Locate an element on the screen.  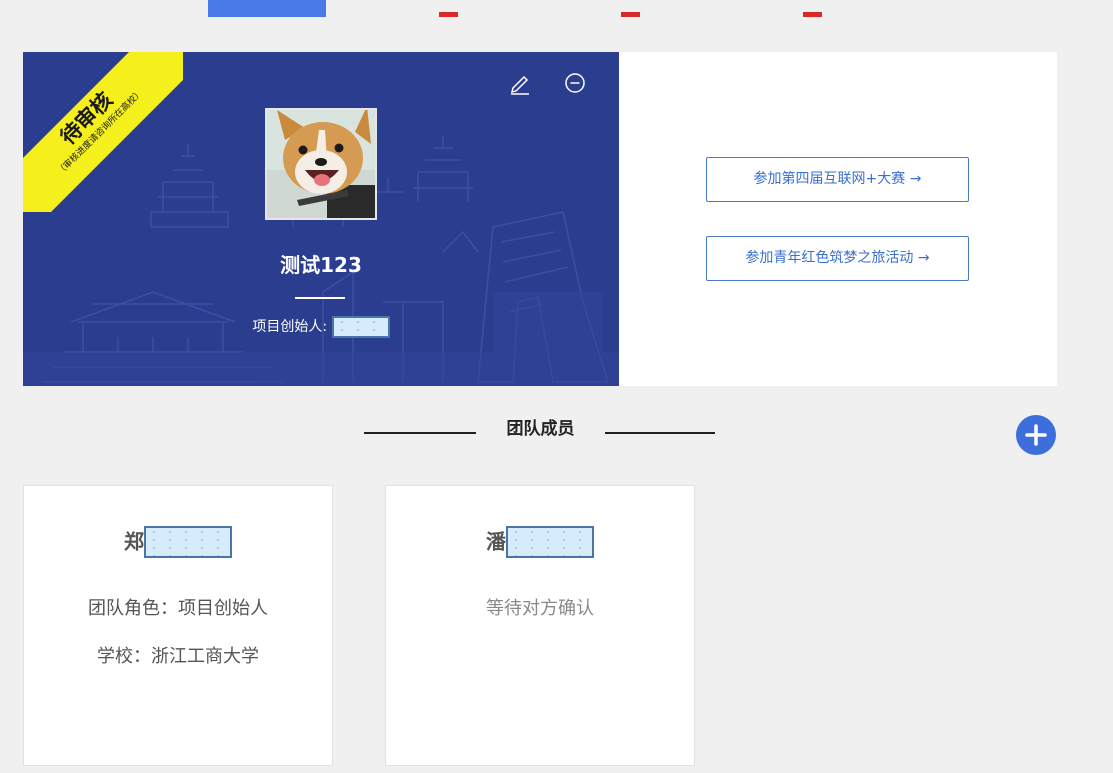
founder-row: 项目创始人: is located at coordinates (321, 327).